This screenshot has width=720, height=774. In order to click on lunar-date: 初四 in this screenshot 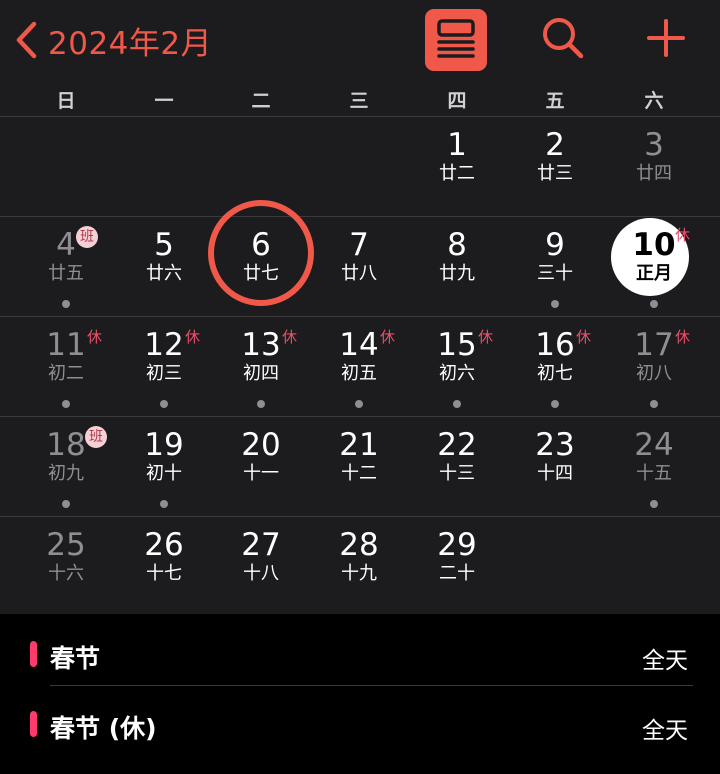, I will do `click(261, 373)`.